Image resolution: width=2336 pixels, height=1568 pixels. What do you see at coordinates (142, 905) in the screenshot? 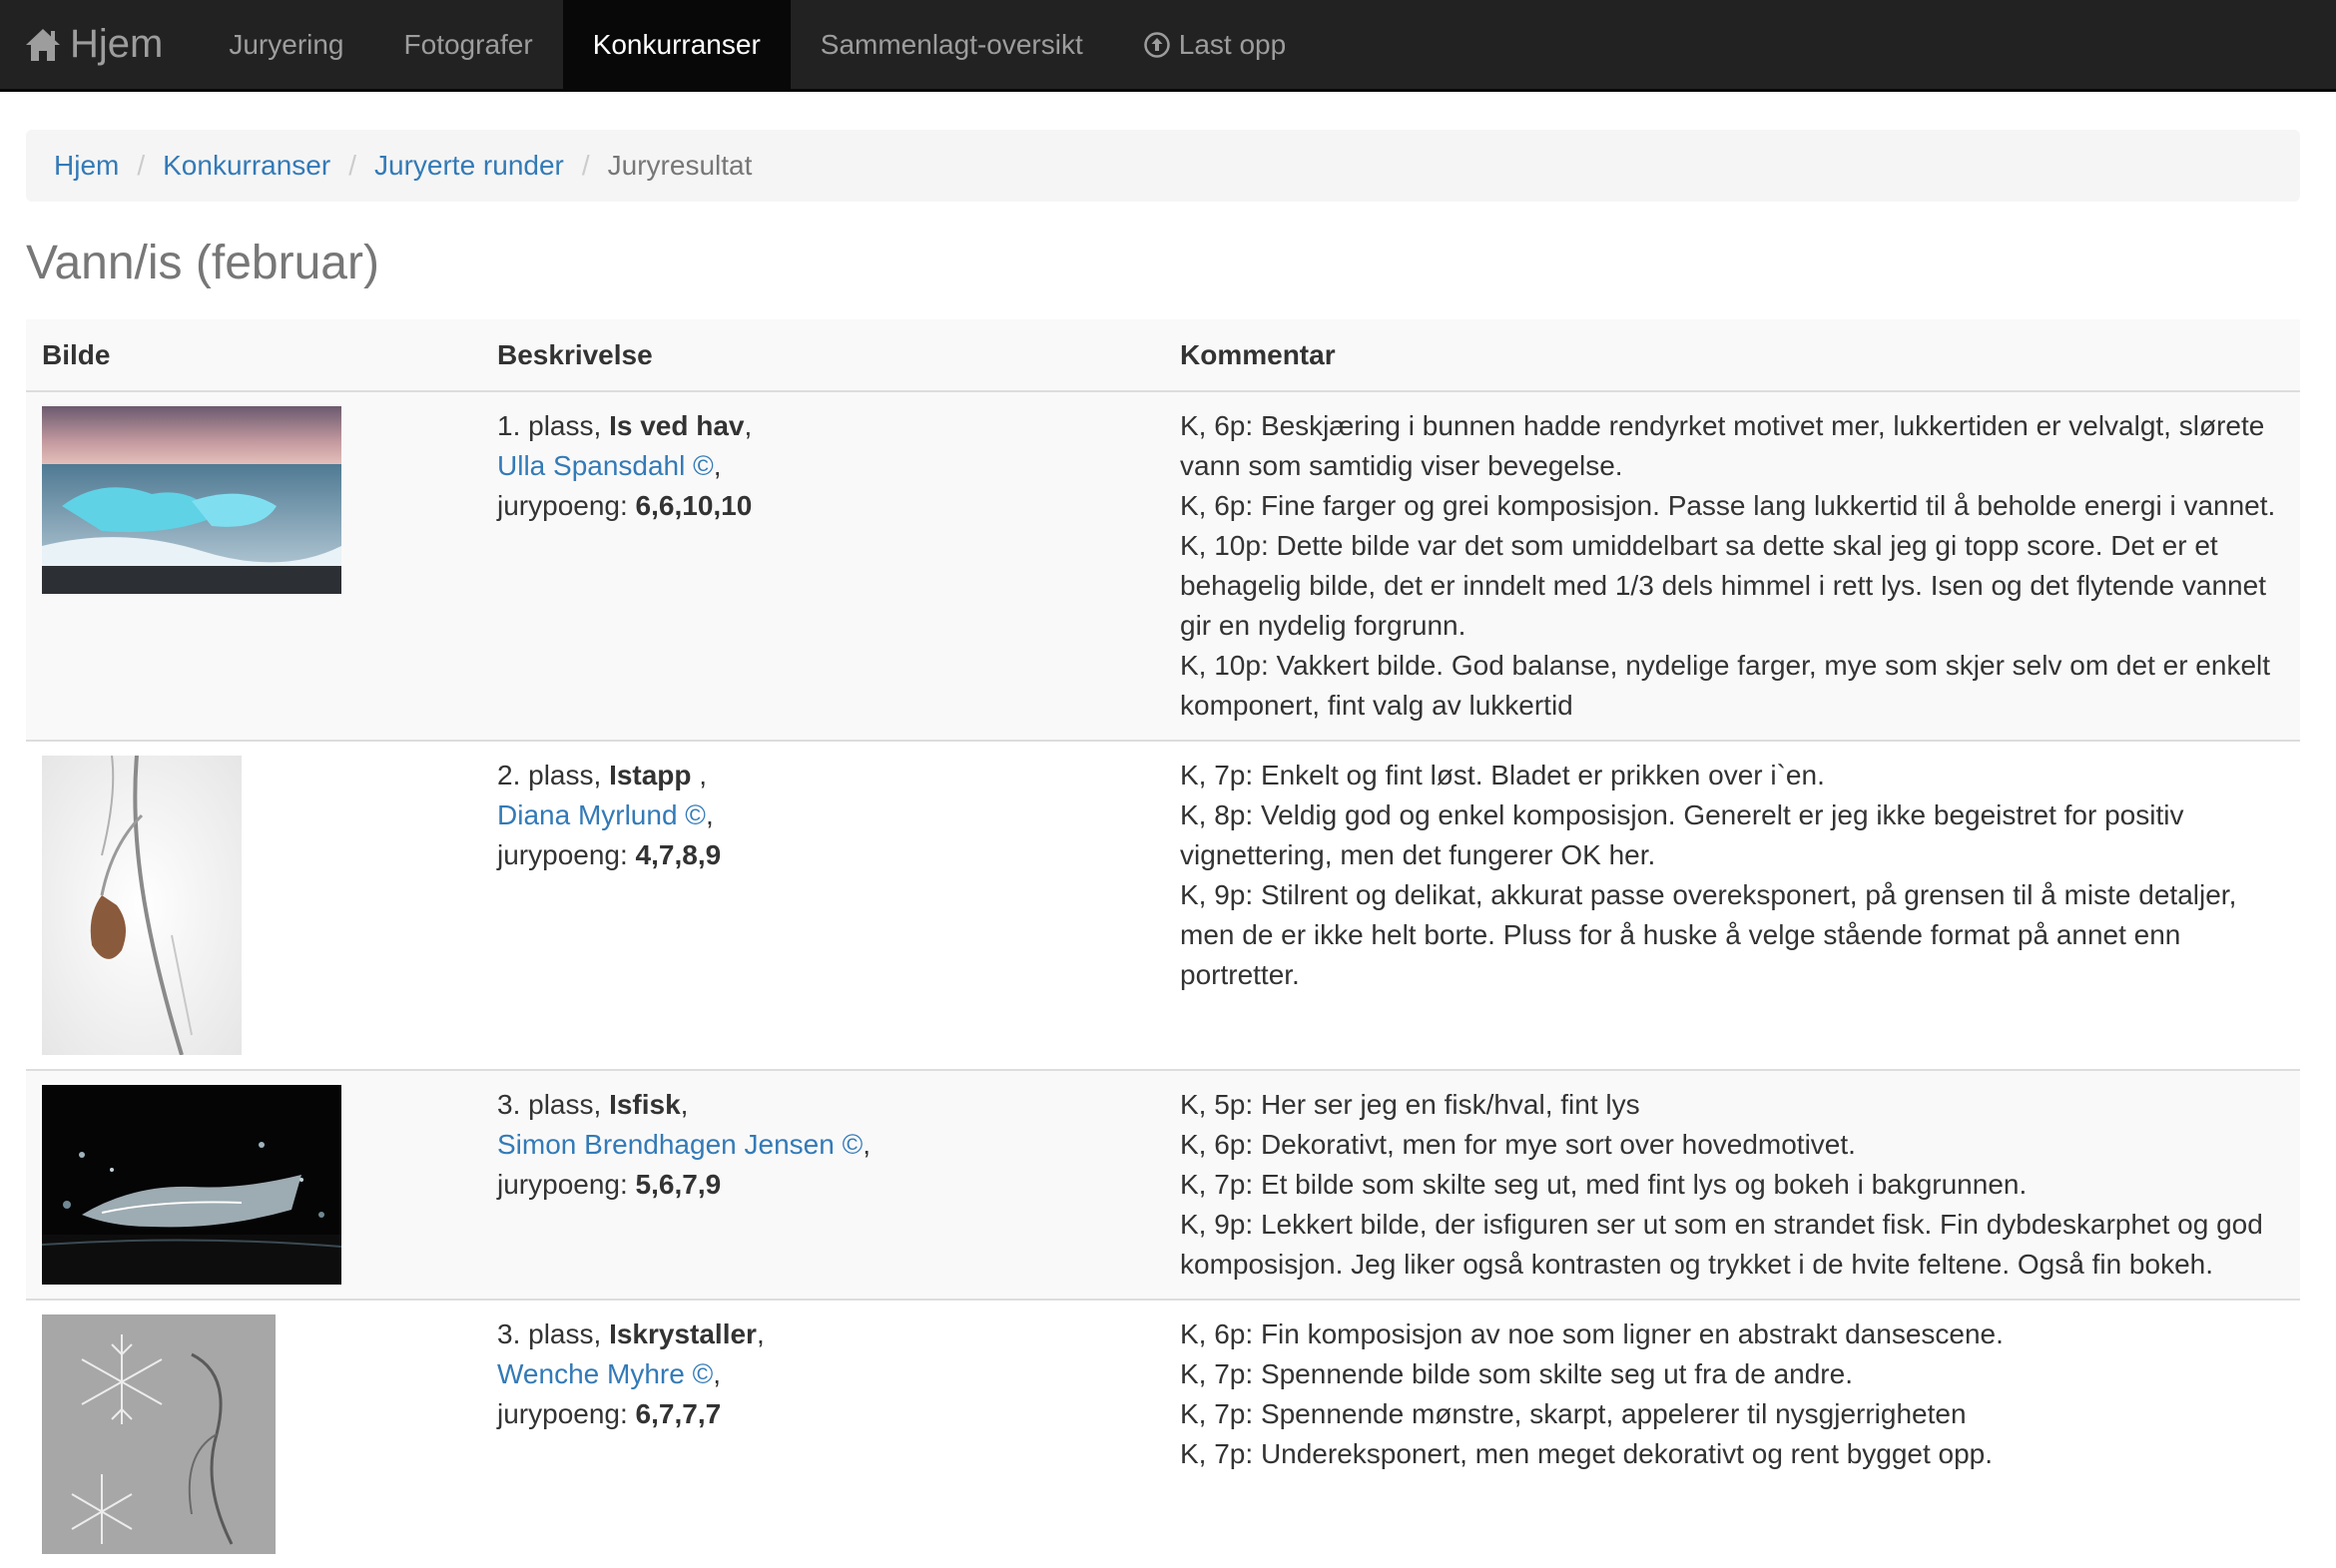
I see `photo-thumbnail-istapp` at bounding box center [142, 905].